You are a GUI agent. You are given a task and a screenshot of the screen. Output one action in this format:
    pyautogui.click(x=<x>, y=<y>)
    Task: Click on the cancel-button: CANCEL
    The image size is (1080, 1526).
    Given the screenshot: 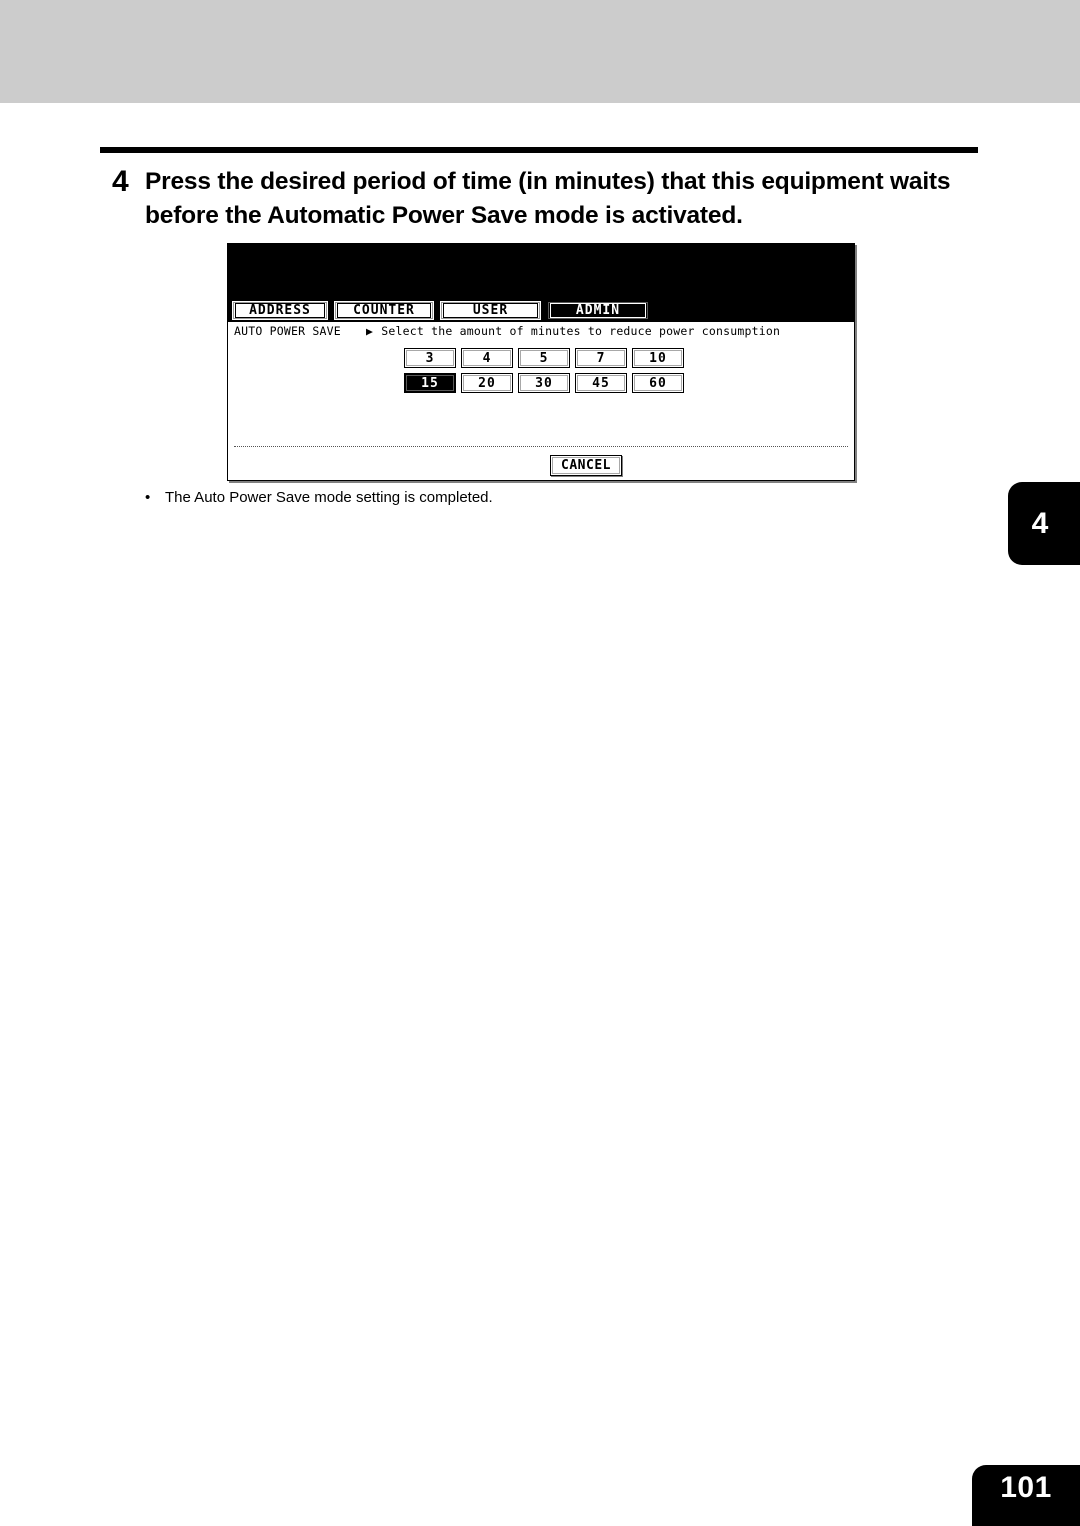 What is the action you would take?
    pyautogui.click(x=586, y=465)
    